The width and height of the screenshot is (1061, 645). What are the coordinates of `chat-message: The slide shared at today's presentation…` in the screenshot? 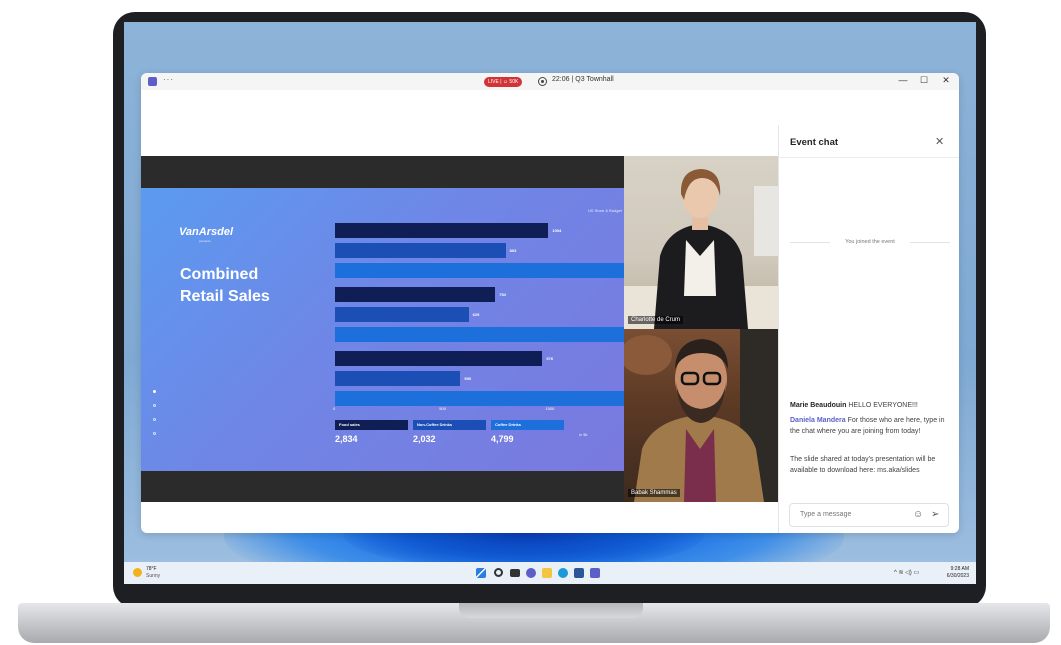 It's located at (872, 465).